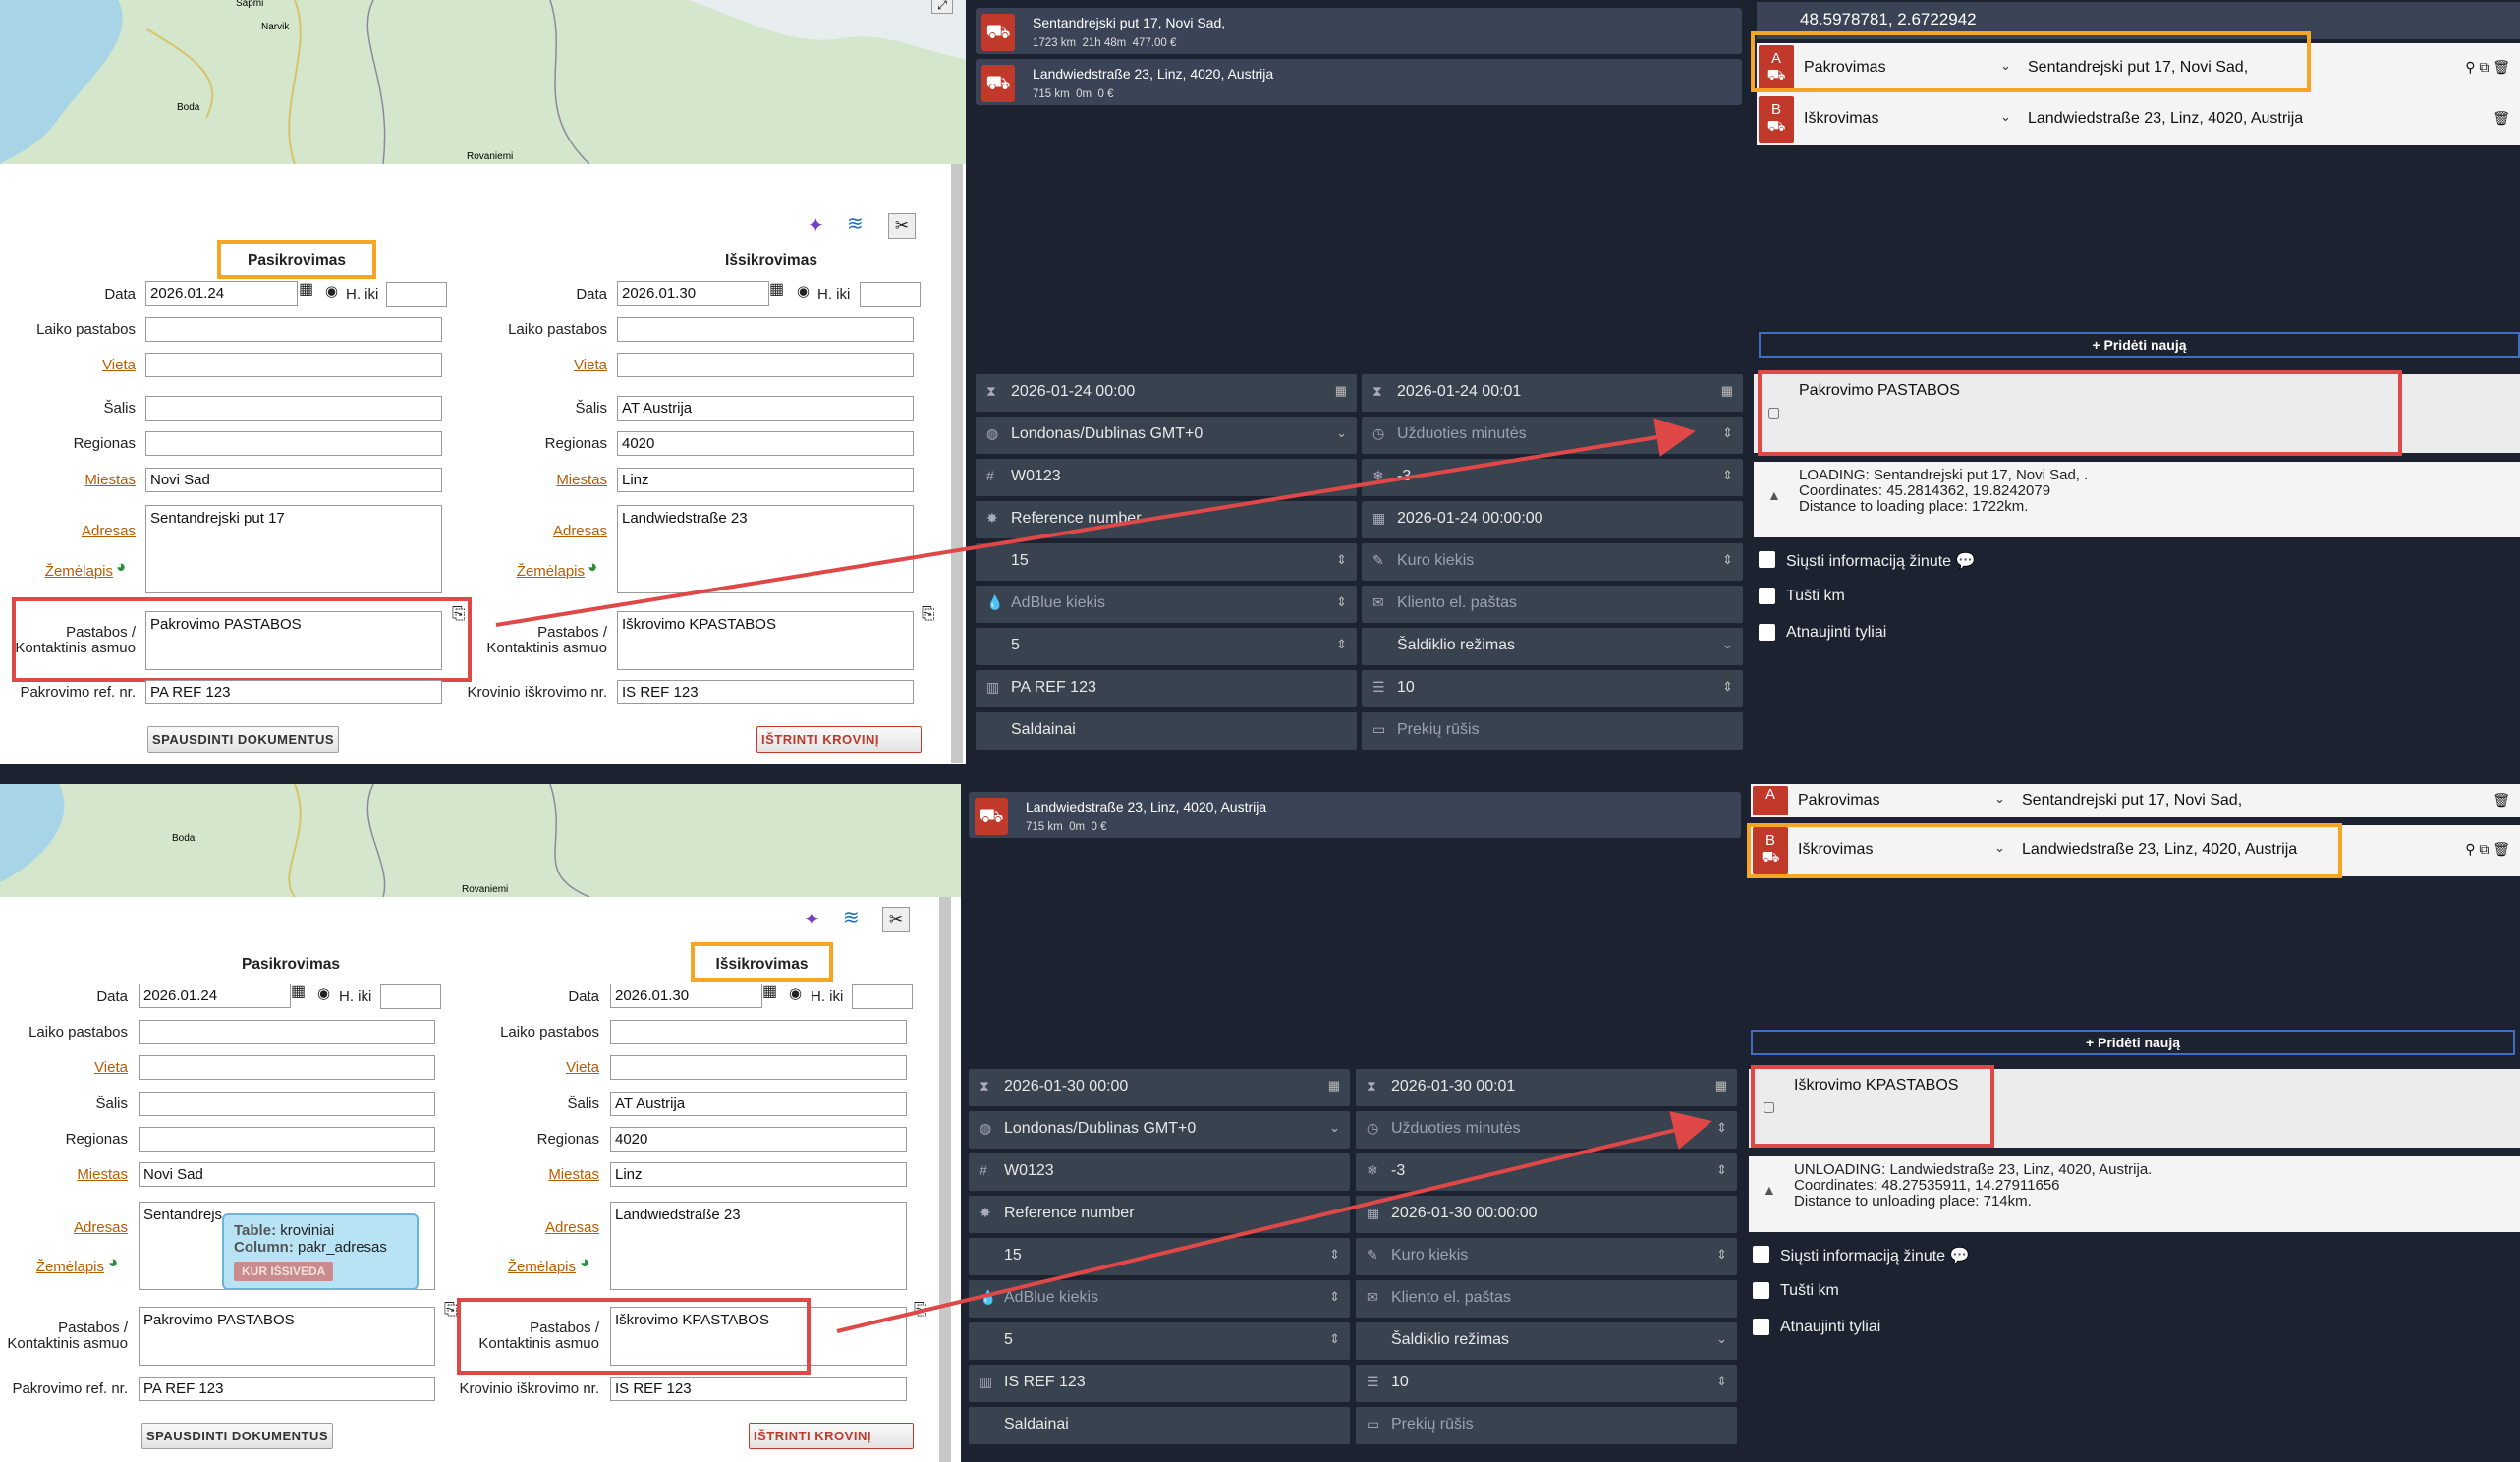 This screenshot has width=2520, height=1462. I want to click on add-new-button: + Pridėti naują, so click(2139, 345).